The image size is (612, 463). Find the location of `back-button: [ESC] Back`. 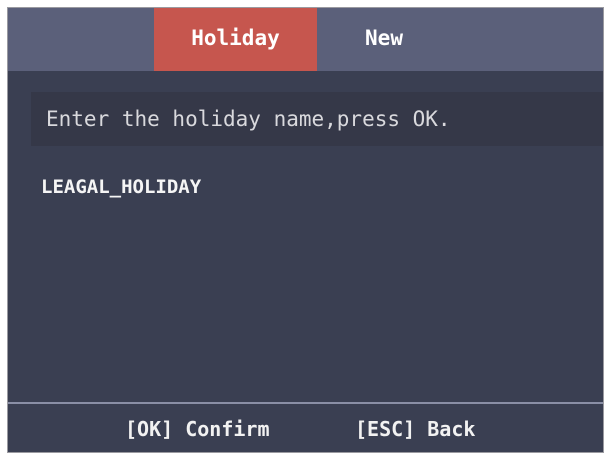

back-button: [ESC] Back is located at coordinates (415, 429).